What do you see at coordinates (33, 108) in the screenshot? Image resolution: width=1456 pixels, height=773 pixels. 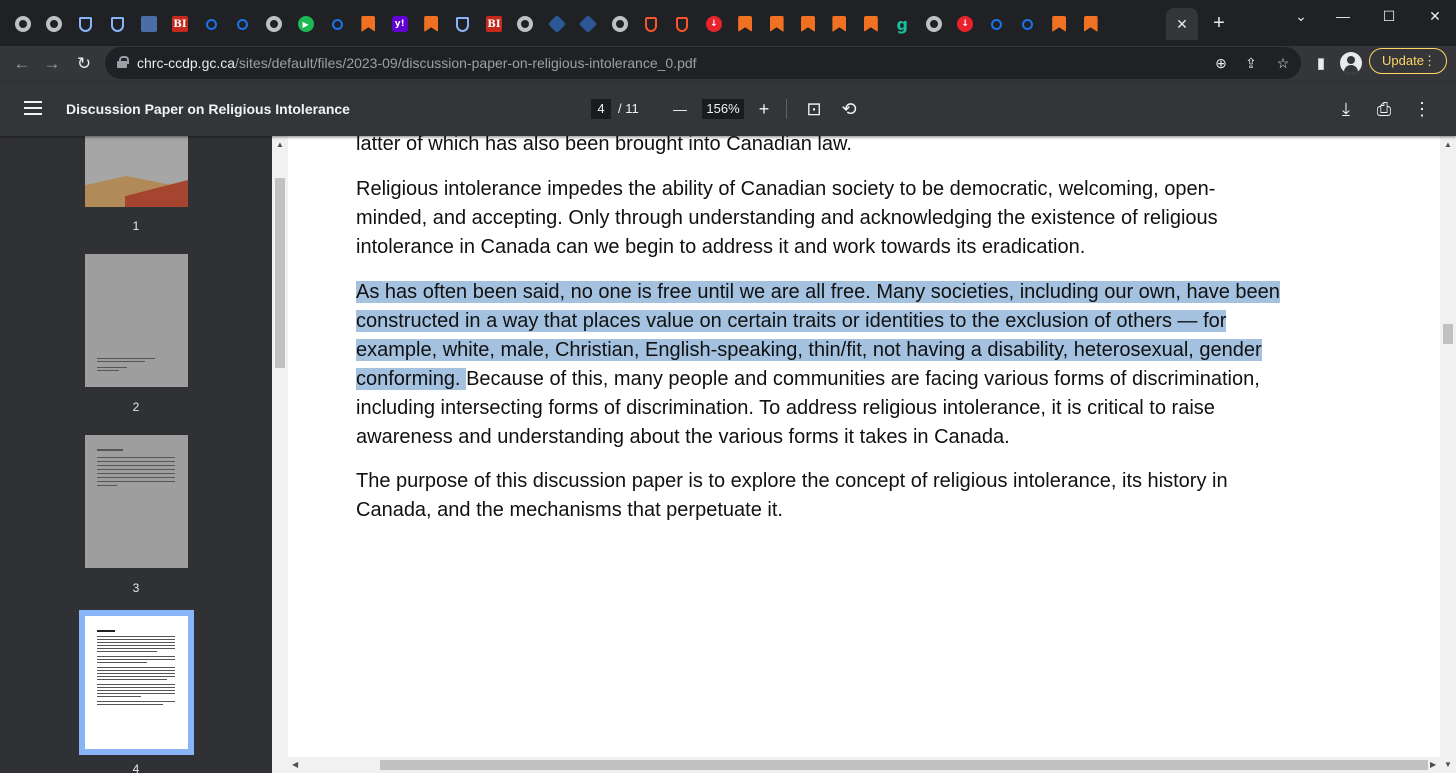 I see `sidebar-toggle-icon` at bounding box center [33, 108].